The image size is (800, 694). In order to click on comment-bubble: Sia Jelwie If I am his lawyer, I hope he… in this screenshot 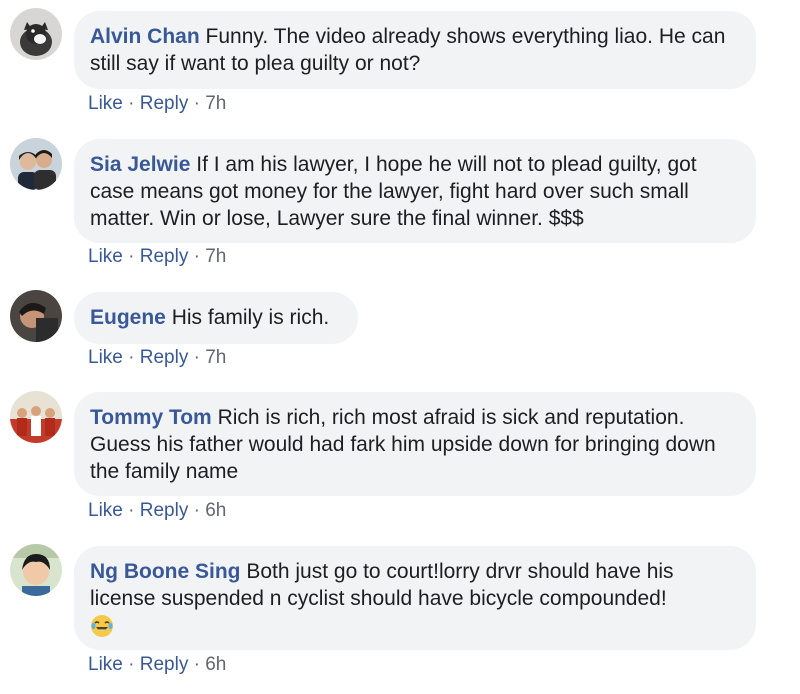, I will do `click(415, 191)`.